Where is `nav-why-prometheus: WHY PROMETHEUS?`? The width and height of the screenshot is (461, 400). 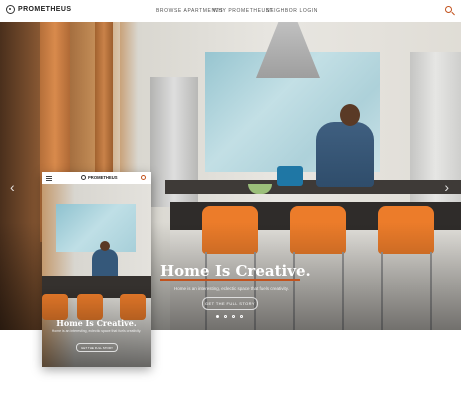 nav-why-prometheus: WHY PROMETHEUS? is located at coordinates (243, 11).